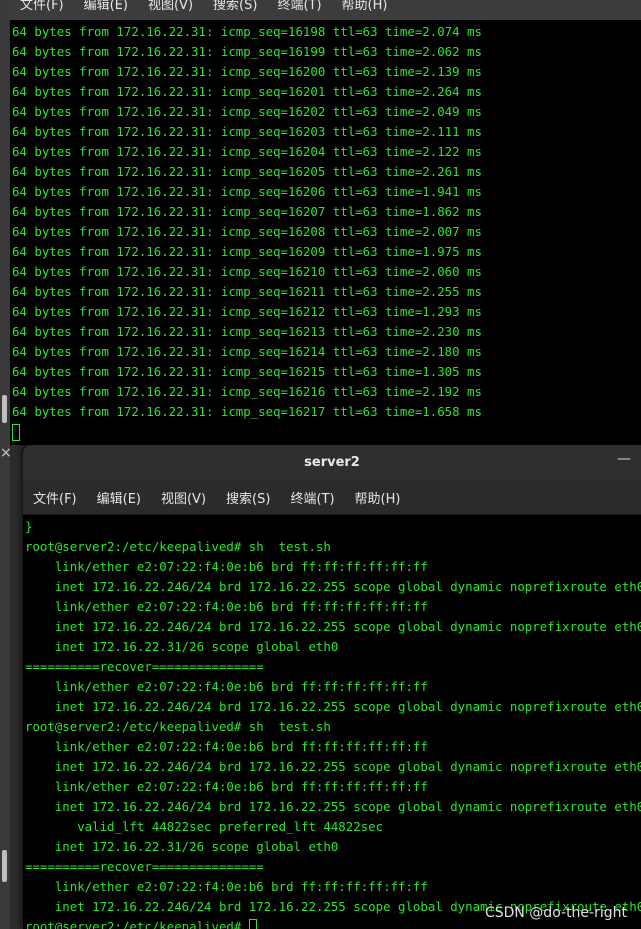 The image size is (641, 929). Describe the element at coordinates (137, 924) in the screenshot. I see `shell-prompt: root@server2:/etc/keepalived#` at that location.